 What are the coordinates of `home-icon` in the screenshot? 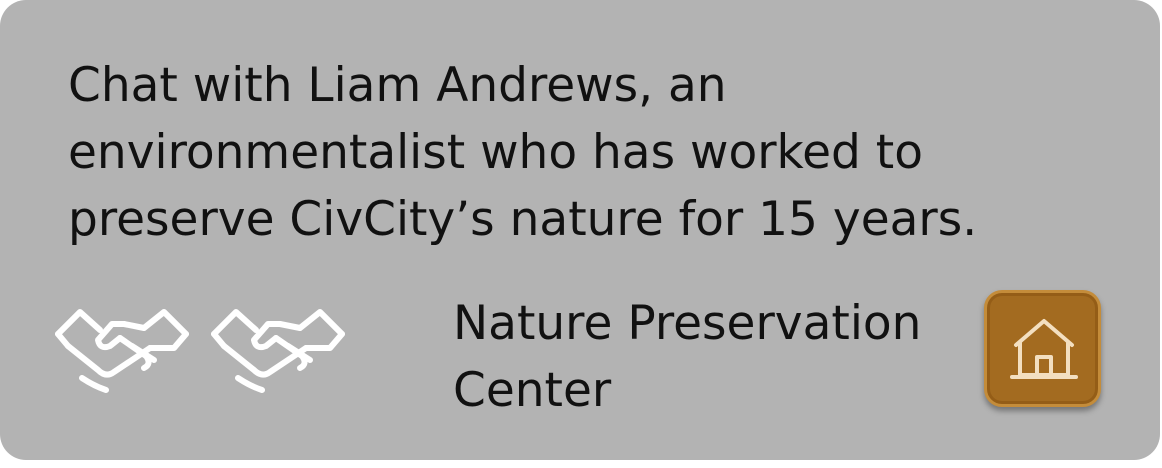 It's located at (1044, 348).